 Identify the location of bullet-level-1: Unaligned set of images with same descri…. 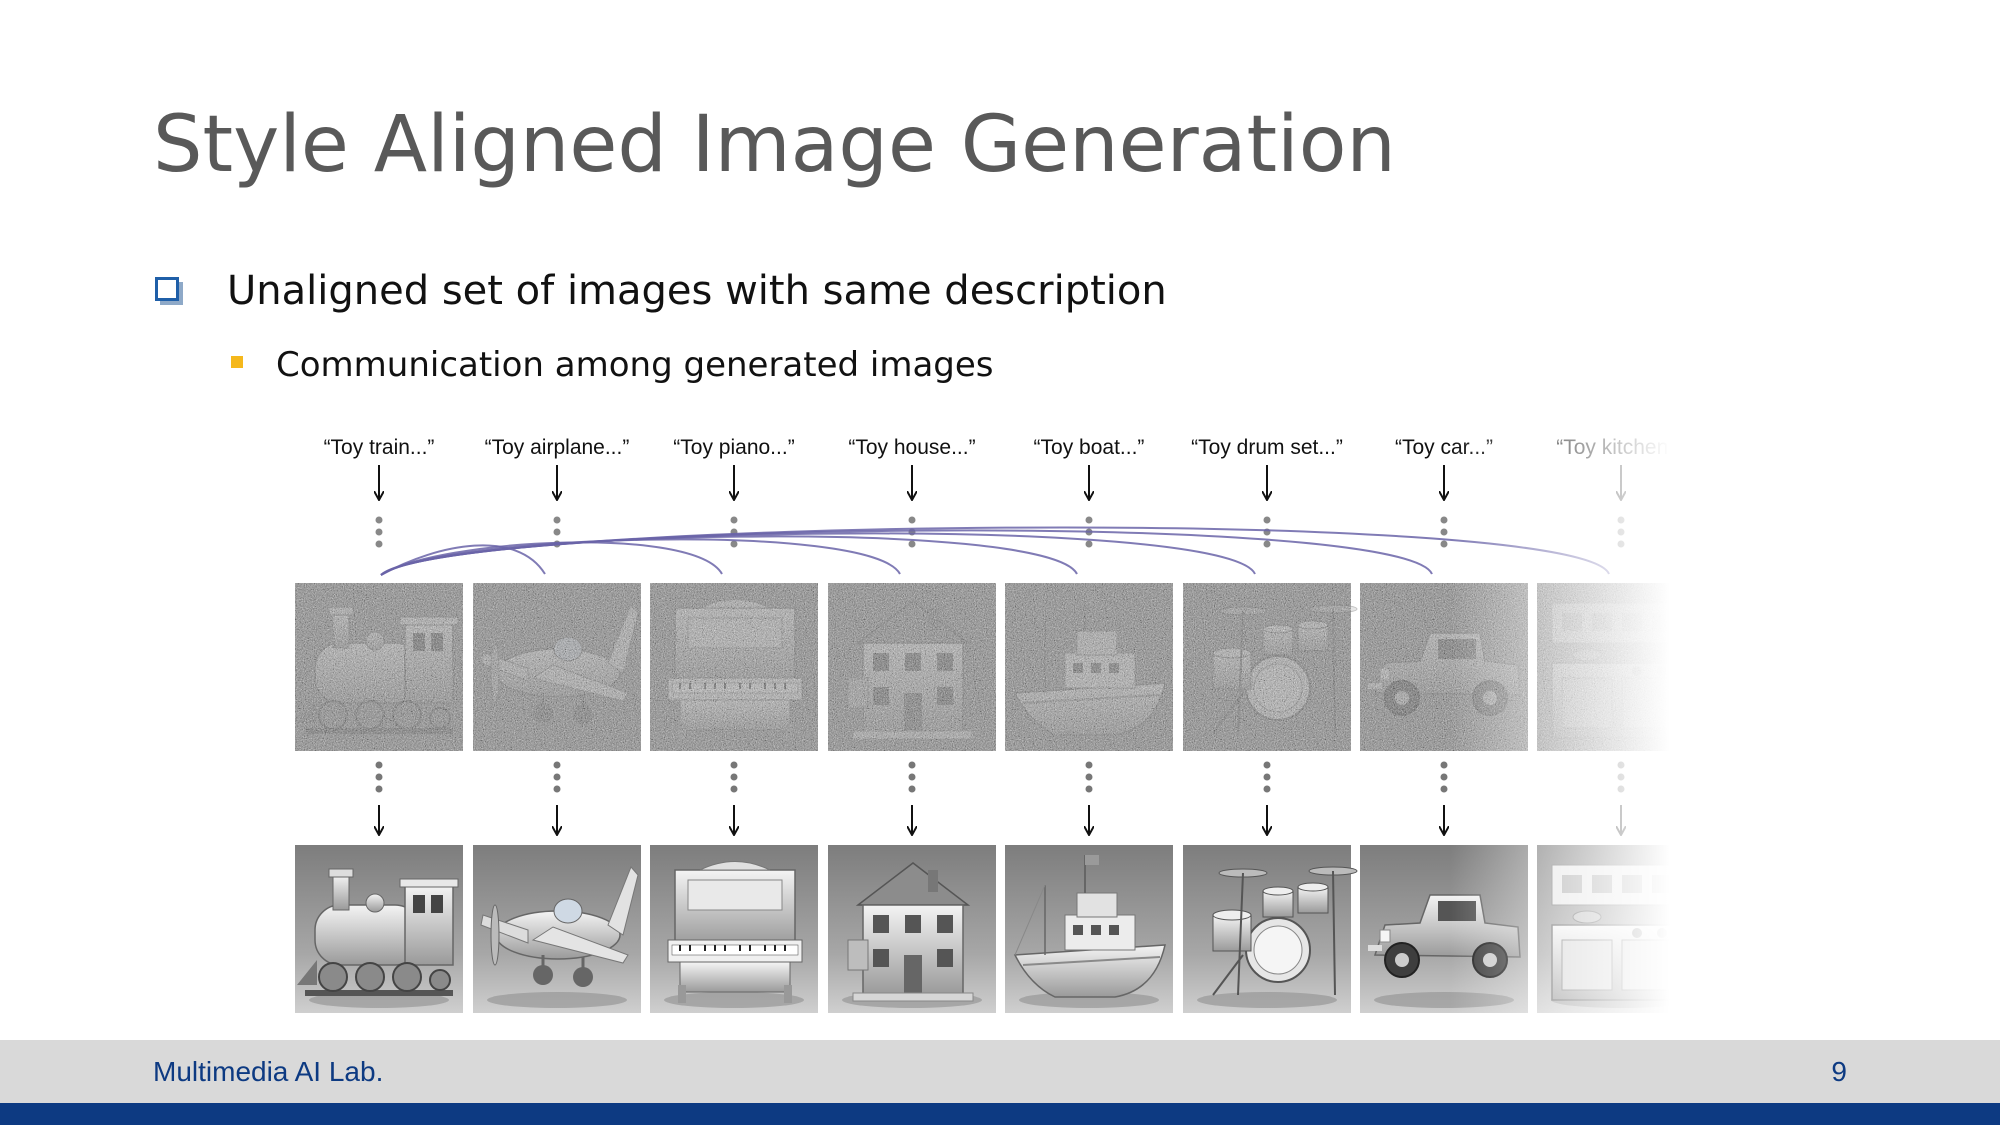
(661, 291).